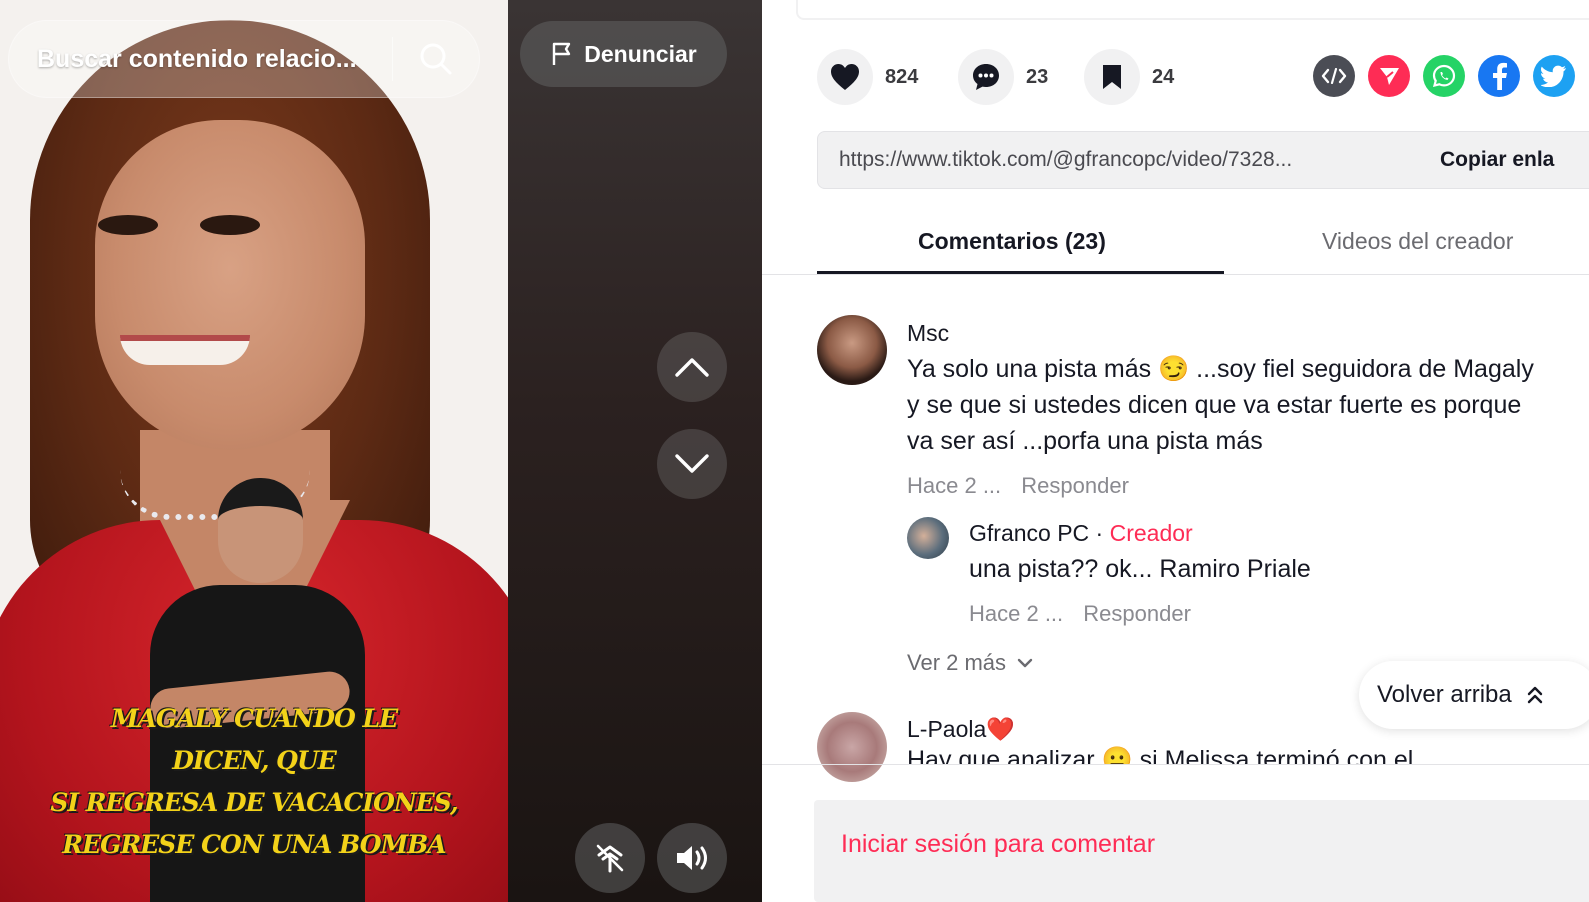 The image size is (1589, 902). I want to click on view-more-label: Ver 2 más, so click(957, 662).